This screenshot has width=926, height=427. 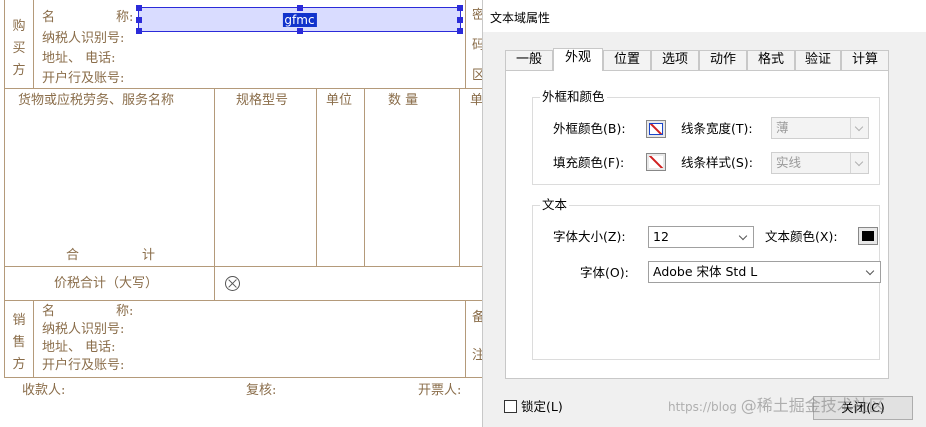 What do you see at coordinates (339, 100) in the screenshot?
I see `unit-header: 单位` at bounding box center [339, 100].